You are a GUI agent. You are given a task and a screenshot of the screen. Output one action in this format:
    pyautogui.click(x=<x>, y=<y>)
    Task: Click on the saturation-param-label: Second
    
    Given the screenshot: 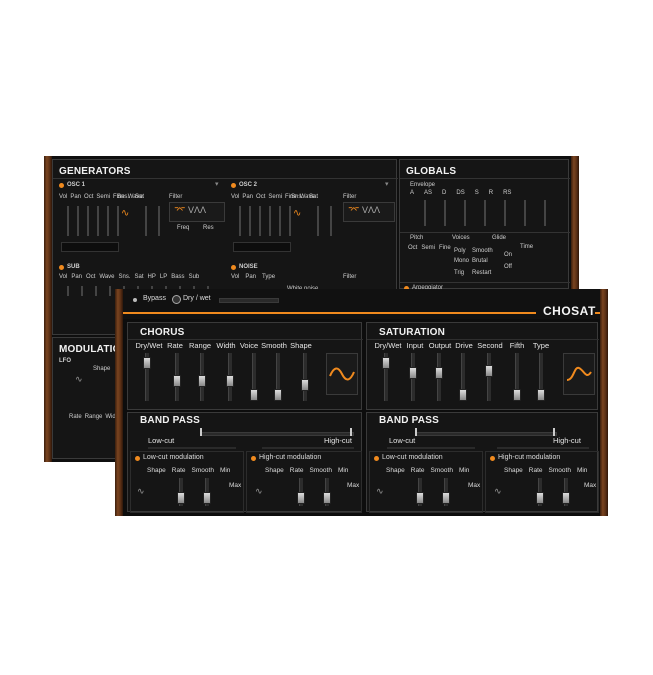 What is the action you would take?
    pyautogui.click(x=490, y=345)
    